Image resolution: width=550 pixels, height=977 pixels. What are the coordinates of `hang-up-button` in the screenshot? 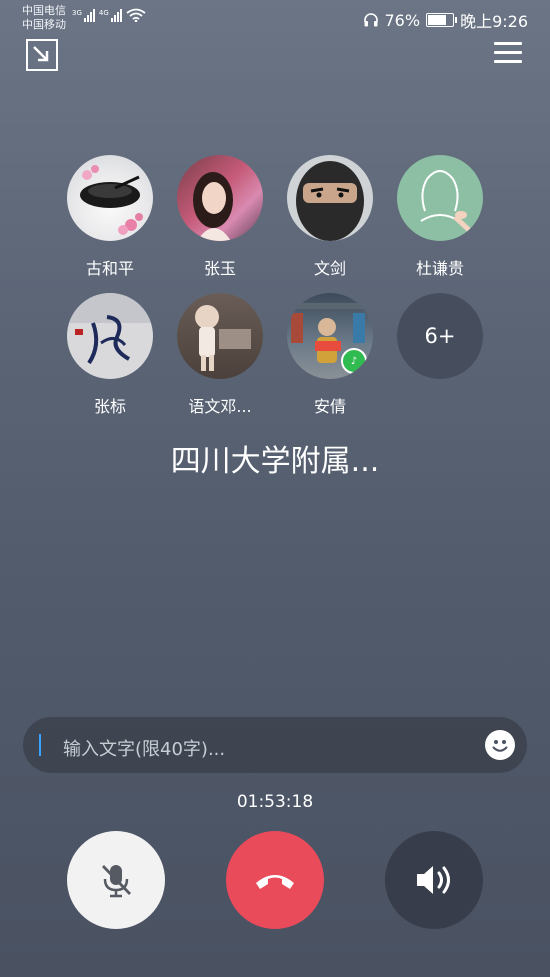 It's located at (275, 880).